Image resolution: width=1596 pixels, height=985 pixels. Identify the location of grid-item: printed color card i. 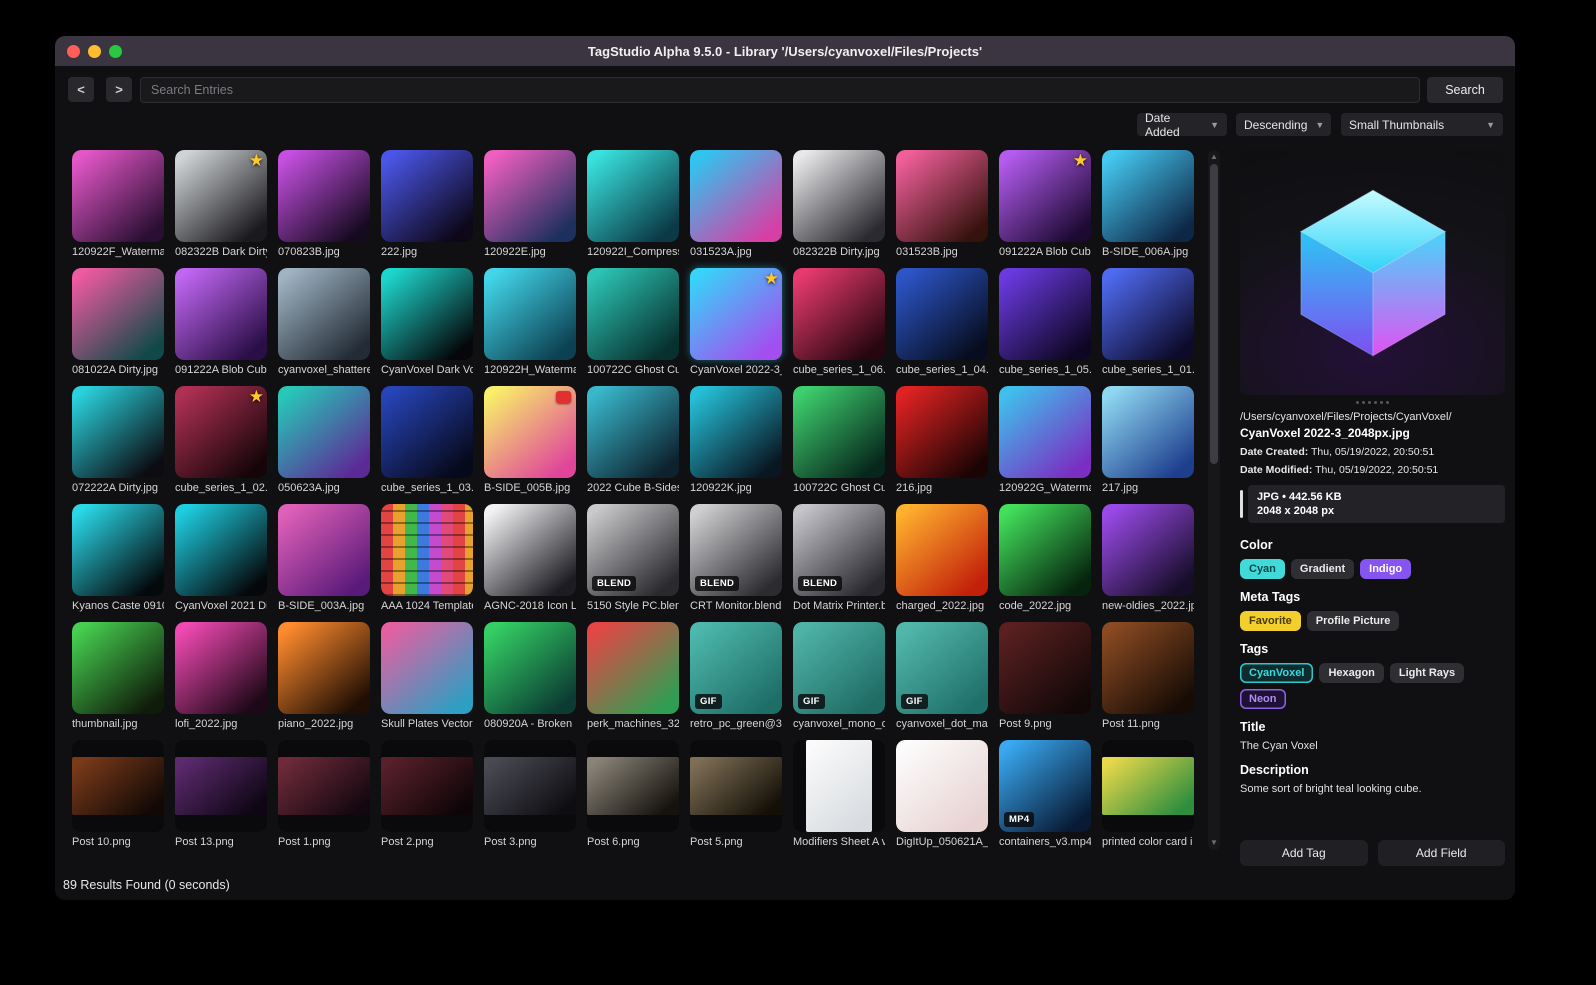
(1148, 794).